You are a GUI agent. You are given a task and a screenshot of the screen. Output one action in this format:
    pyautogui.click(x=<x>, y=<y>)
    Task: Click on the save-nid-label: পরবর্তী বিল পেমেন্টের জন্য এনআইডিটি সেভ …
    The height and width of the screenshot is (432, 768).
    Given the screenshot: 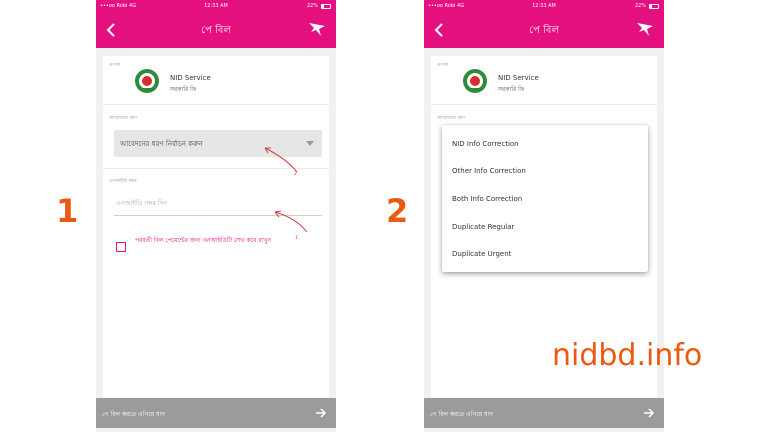 What is the action you would take?
    pyautogui.click(x=203, y=240)
    